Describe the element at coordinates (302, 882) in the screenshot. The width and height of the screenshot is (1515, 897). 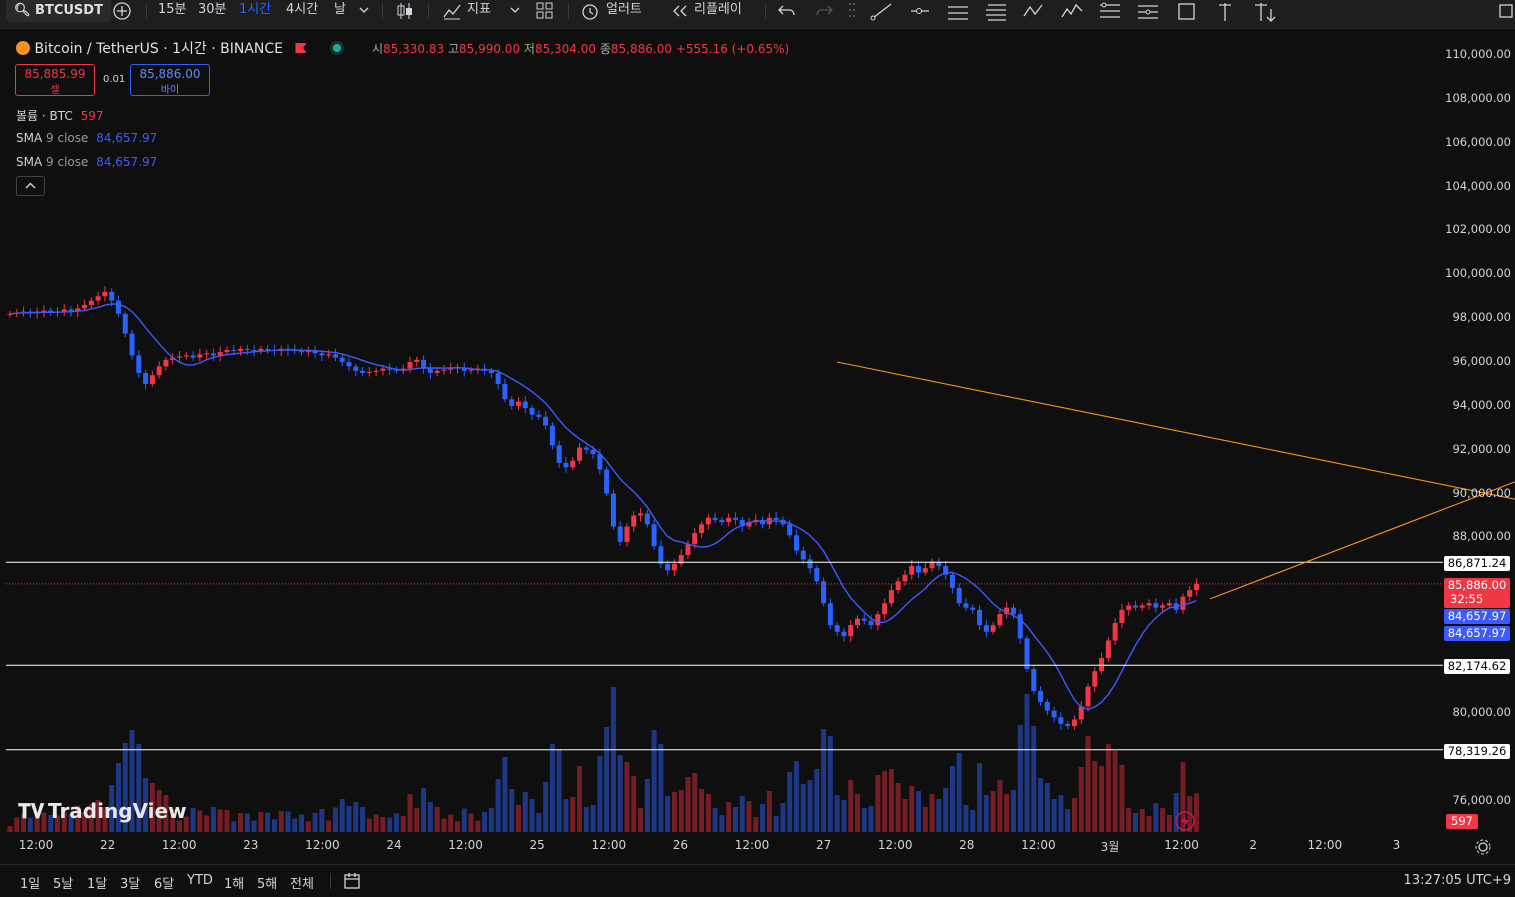
I see `range-all: 전체` at that location.